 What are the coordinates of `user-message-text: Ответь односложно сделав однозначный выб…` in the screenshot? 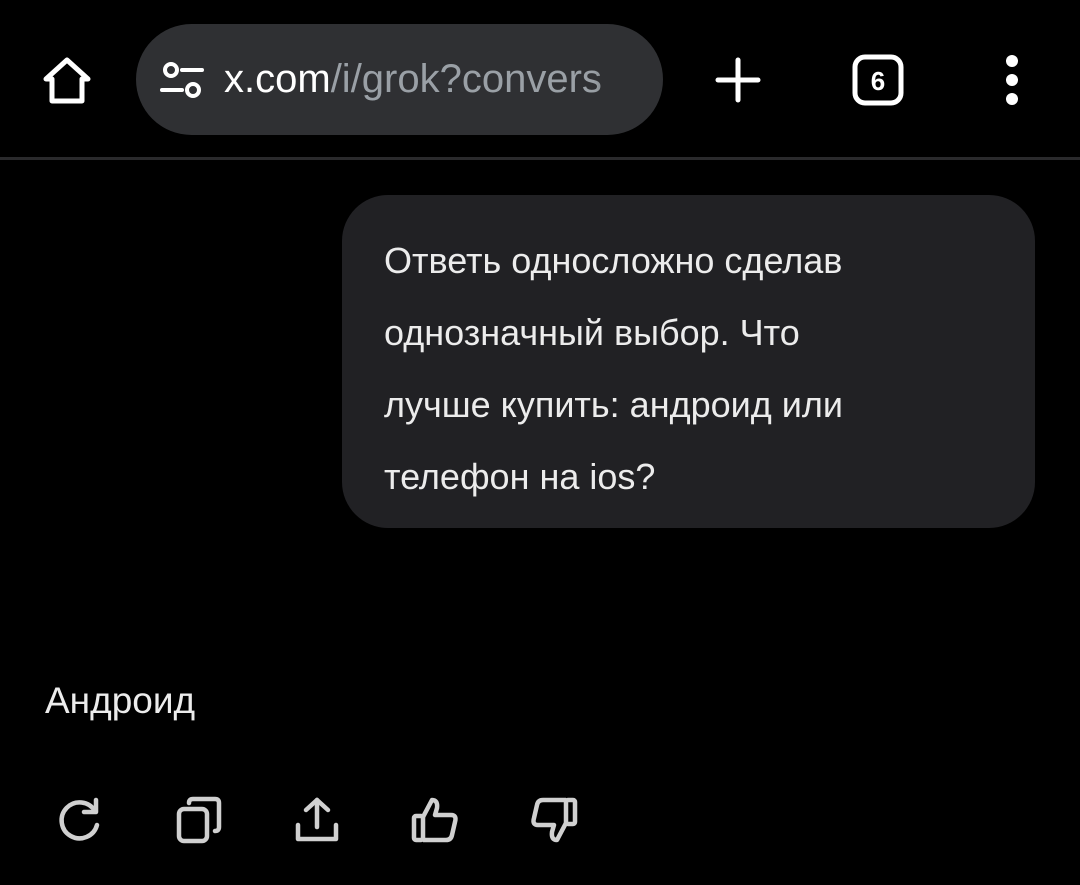 It's located at (613, 368).